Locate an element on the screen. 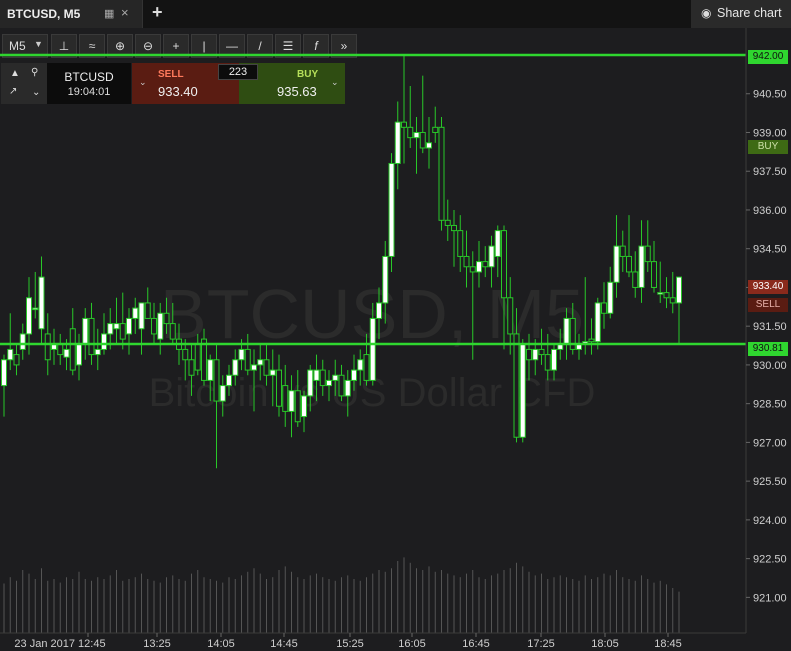 The image size is (791, 651). y-tick-label: 930.00 is located at coordinates (770, 366).